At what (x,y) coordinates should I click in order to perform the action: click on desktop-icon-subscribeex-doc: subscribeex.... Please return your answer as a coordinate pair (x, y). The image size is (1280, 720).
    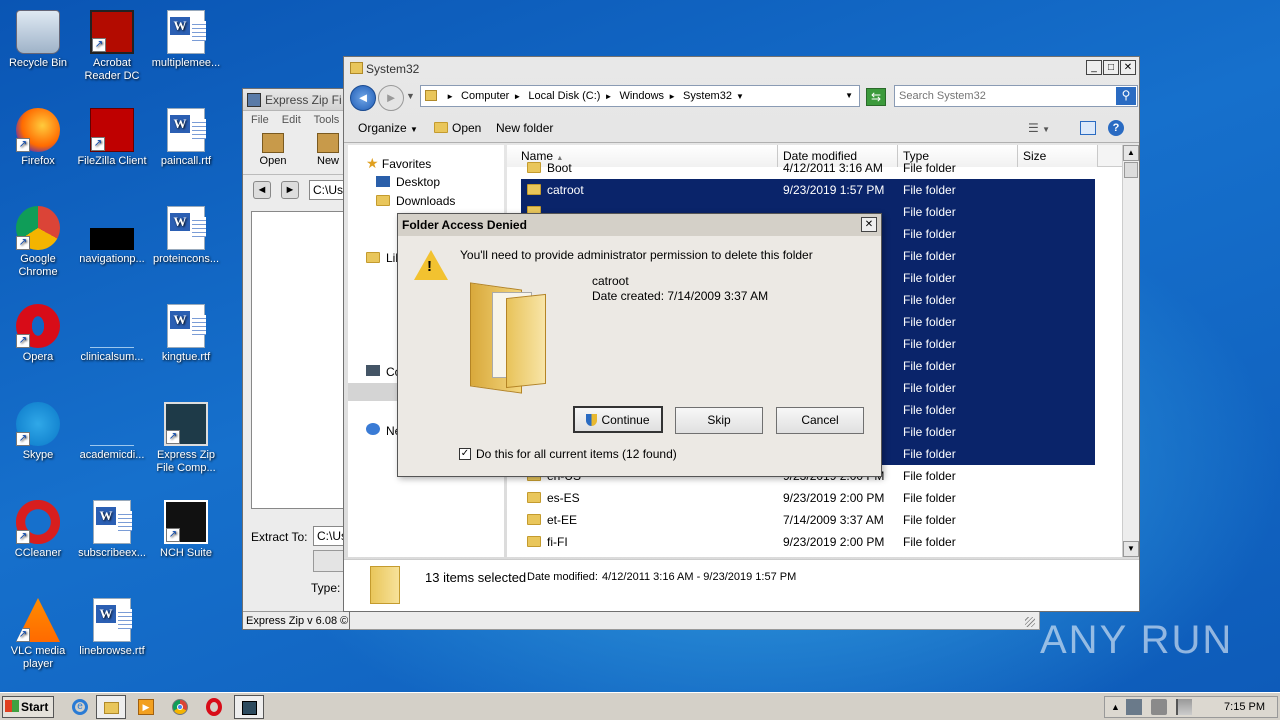
    Looking at the image, I should click on (112, 530).